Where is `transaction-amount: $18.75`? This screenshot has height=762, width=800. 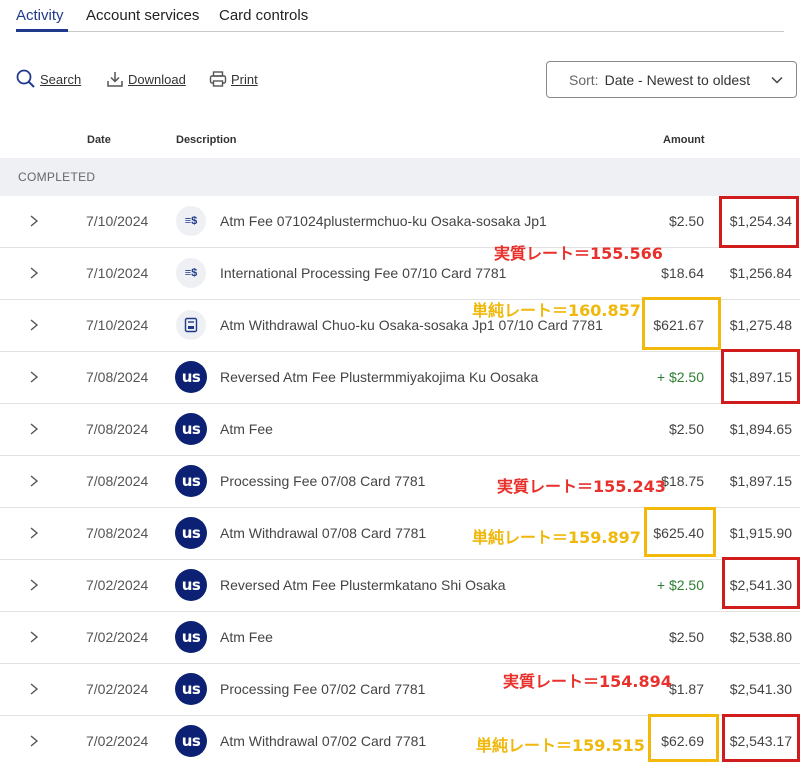 transaction-amount: $18.75 is located at coordinates (682, 481).